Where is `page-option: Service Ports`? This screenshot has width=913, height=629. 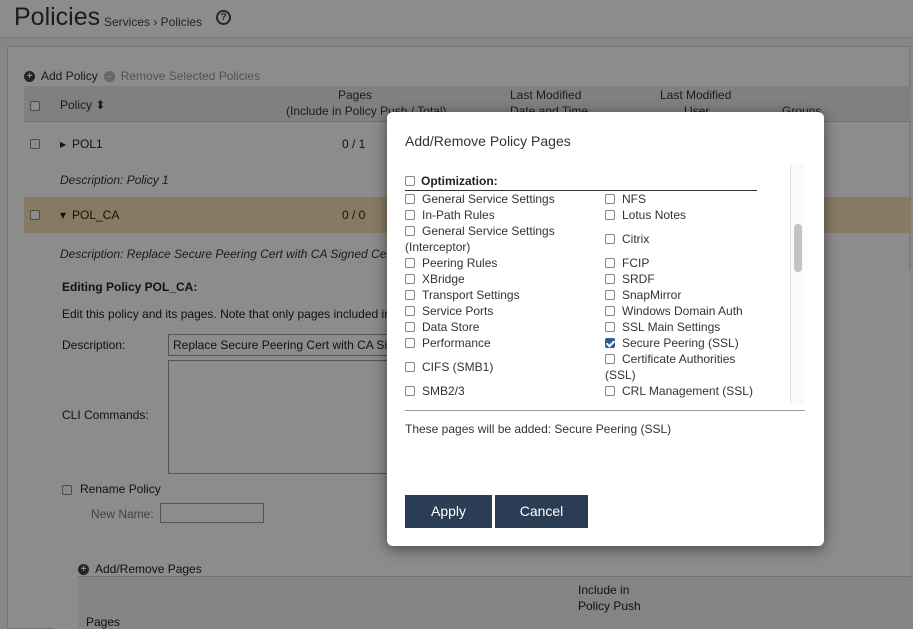 page-option: Service Ports is located at coordinates (449, 311).